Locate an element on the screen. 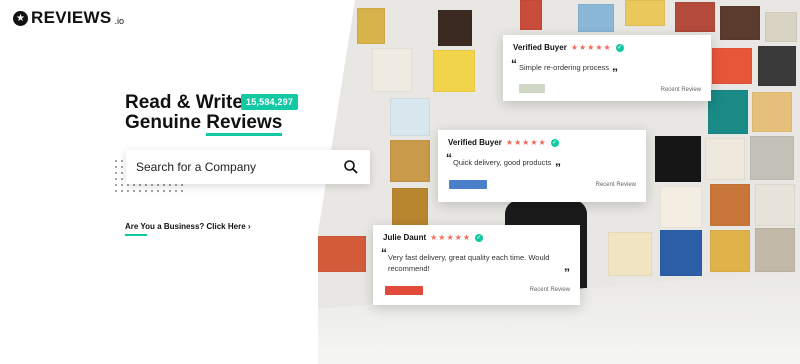 This screenshot has height=364, width=800. logo-wordmark: REVIEWS is located at coordinates (71, 17).